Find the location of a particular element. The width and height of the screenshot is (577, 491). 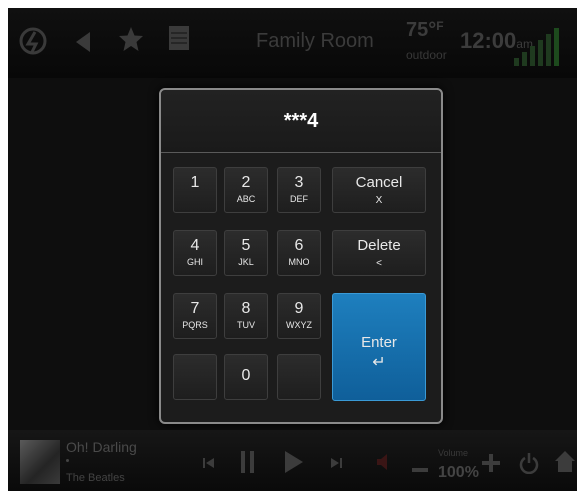

delete-label: Delete is located at coordinates (379, 245).